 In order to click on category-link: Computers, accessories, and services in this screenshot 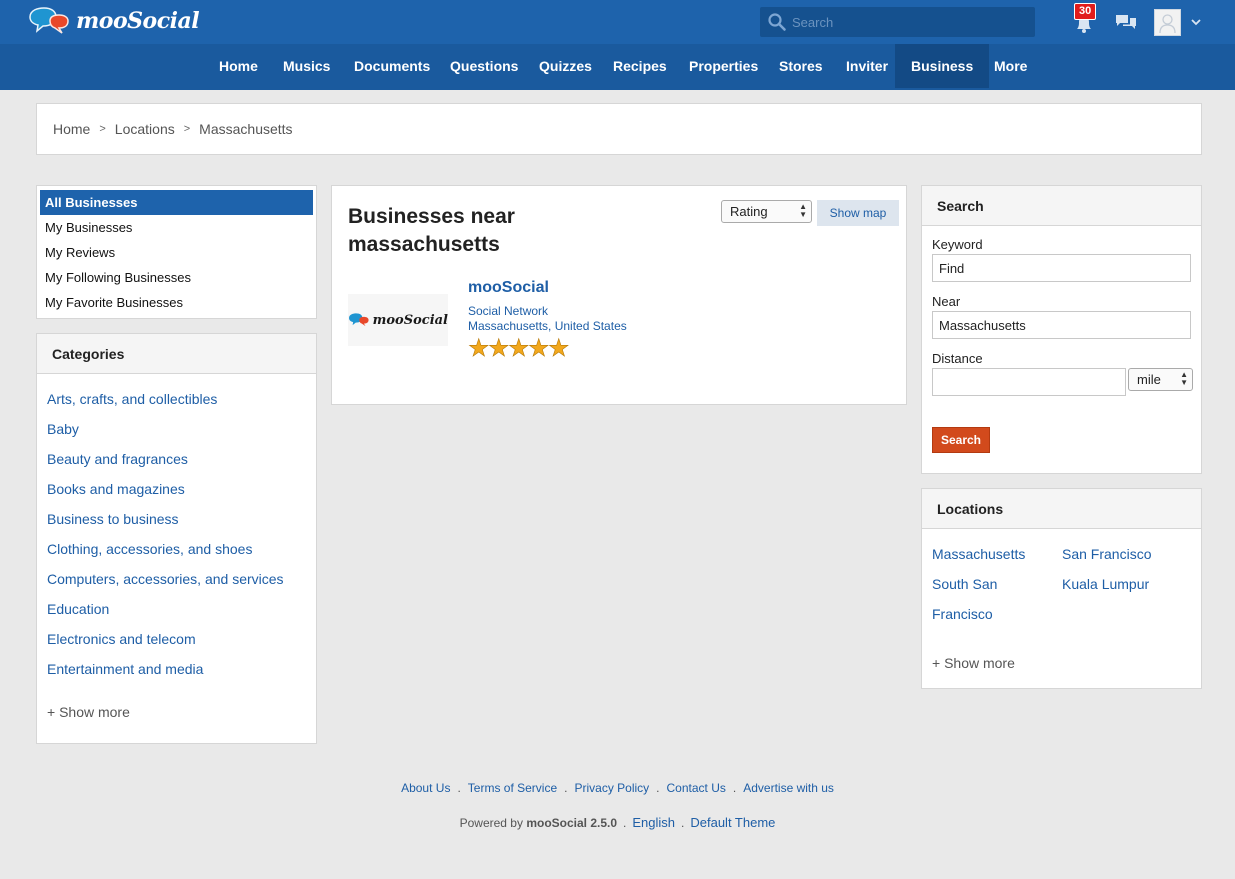, I will do `click(165, 579)`.